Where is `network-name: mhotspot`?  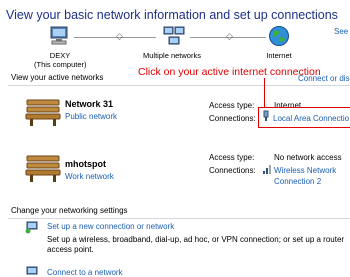 network-name: mhotspot is located at coordinates (85, 164).